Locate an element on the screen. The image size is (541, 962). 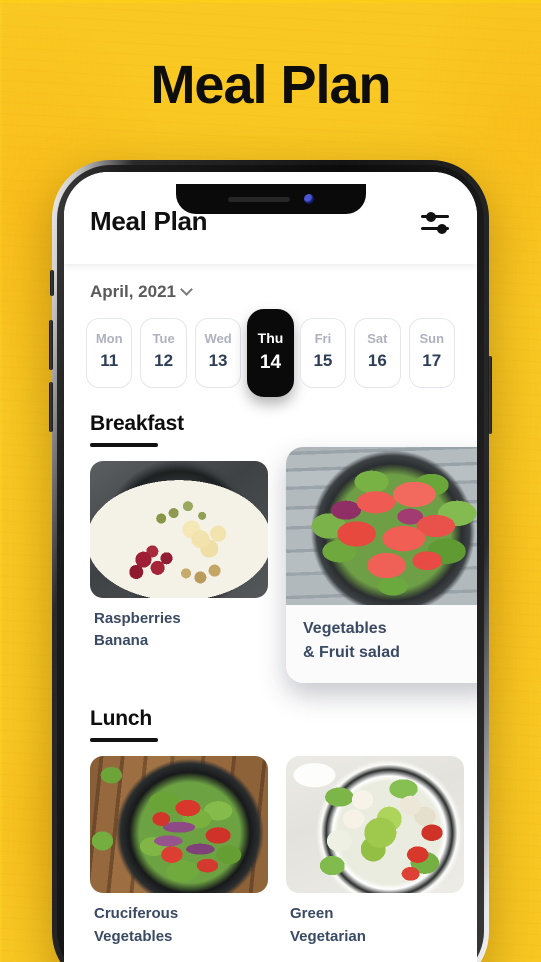
day-number: 14 is located at coordinates (270, 362).